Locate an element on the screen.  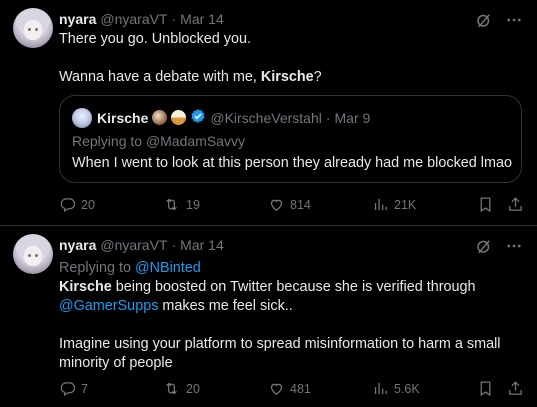
tweet-text-line: There you go. Unblocked you. is located at coordinates (155, 39).